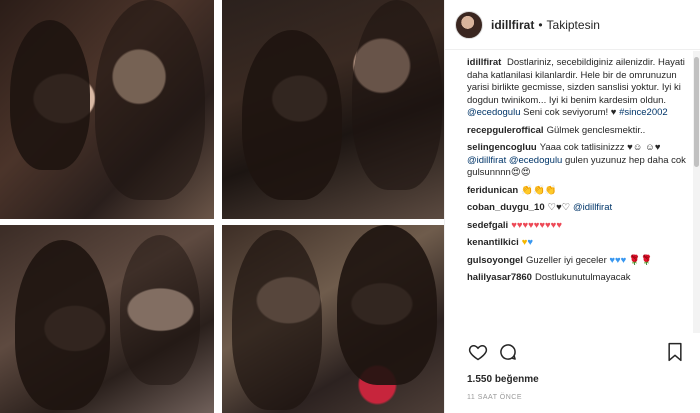  I want to click on comment-username: selingencogluu, so click(502, 147).